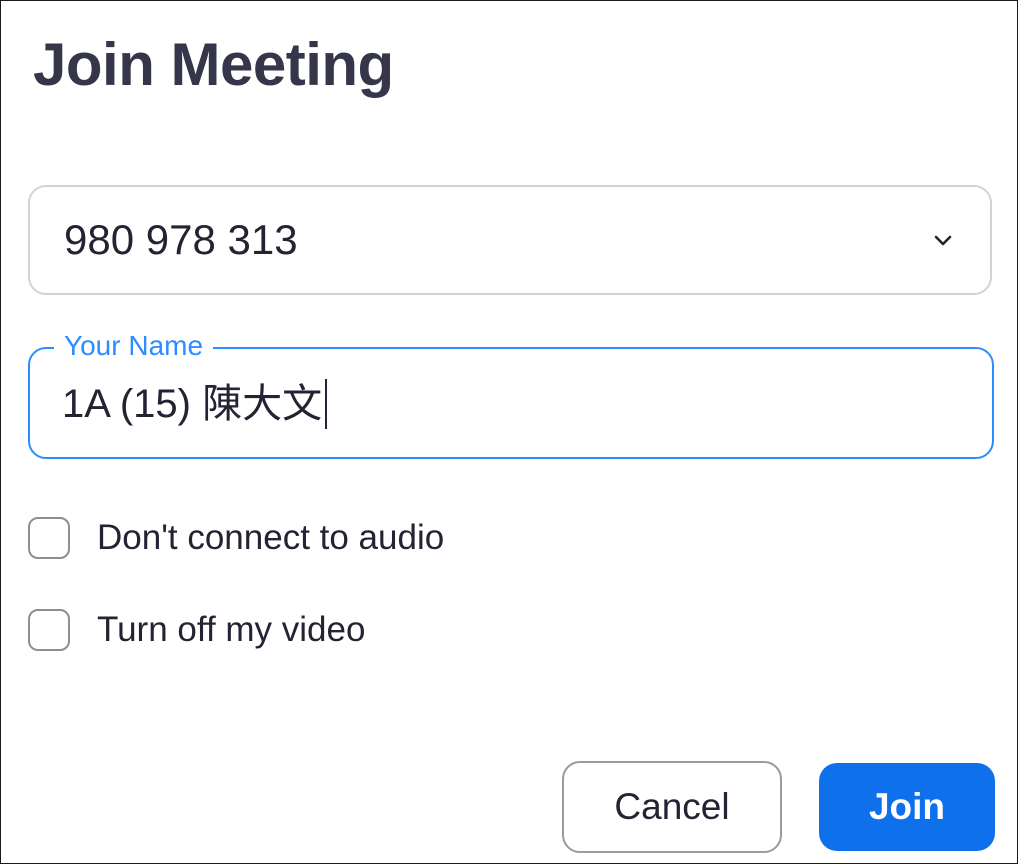 Image resolution: width=1018 pixels, height=864 pixels. Describe the element at coordinates (943, 240) in the screenshot. I see `chevron-down-icon` at that location.